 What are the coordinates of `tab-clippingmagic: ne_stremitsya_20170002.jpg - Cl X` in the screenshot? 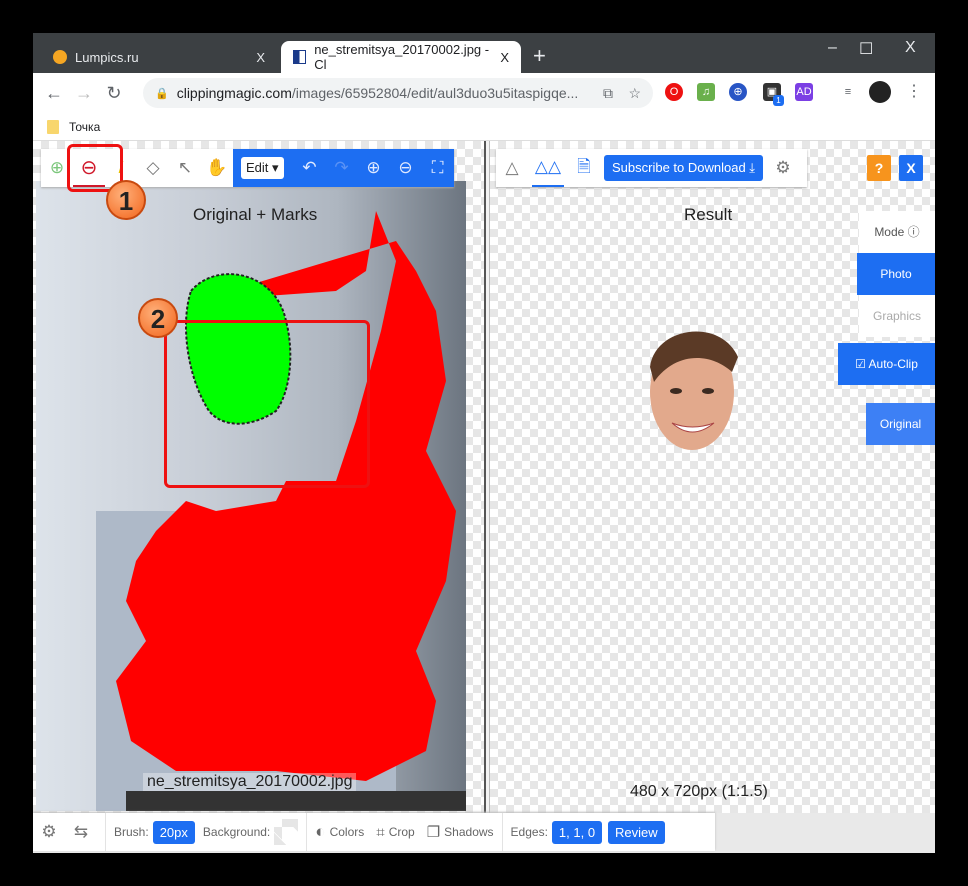 It's located at (401, 57).